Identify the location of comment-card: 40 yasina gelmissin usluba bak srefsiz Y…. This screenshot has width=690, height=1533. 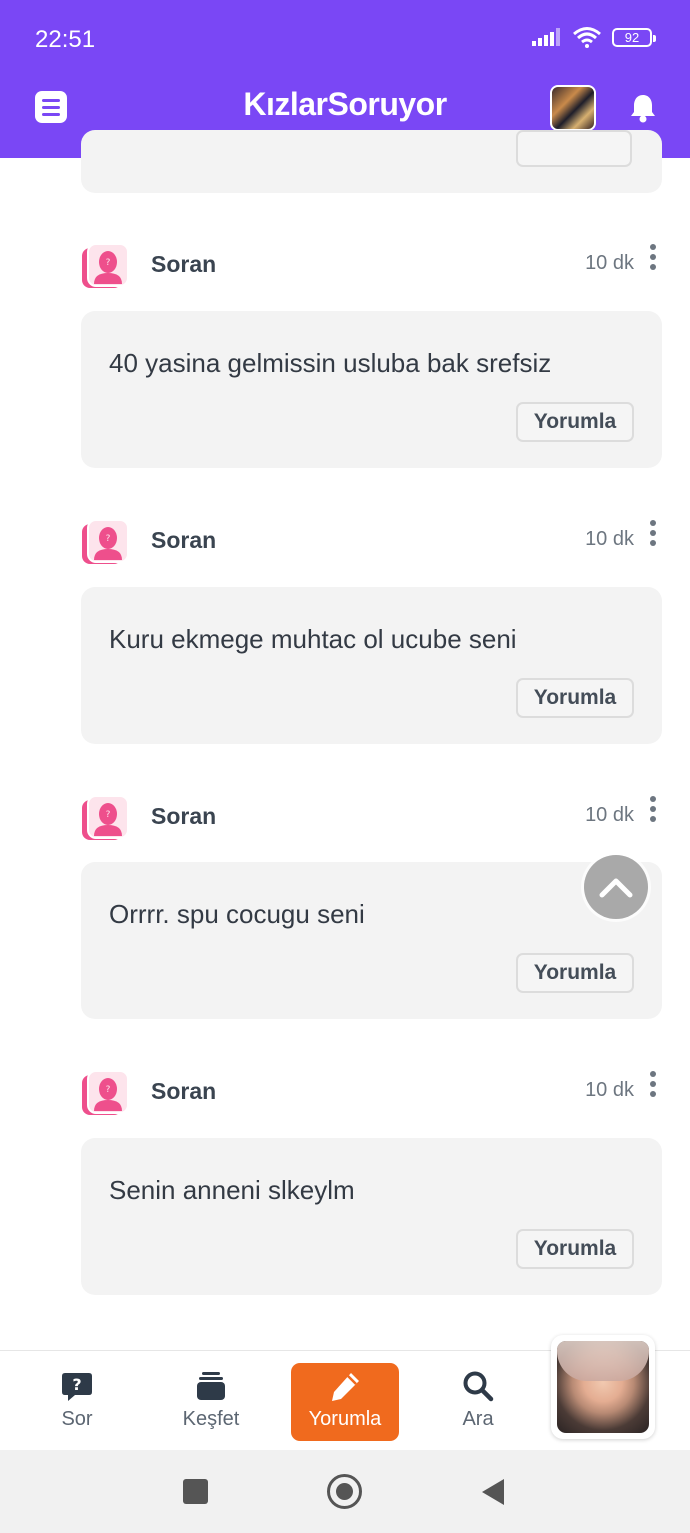
(371, 389).